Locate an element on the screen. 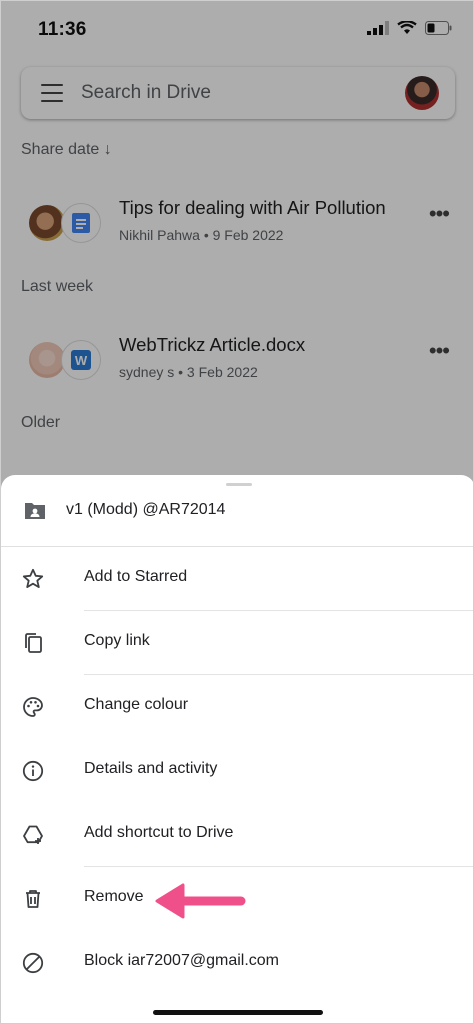 This screenshot has height=1024, width=474. copy-link-icon is located at coordinates (33, 643).